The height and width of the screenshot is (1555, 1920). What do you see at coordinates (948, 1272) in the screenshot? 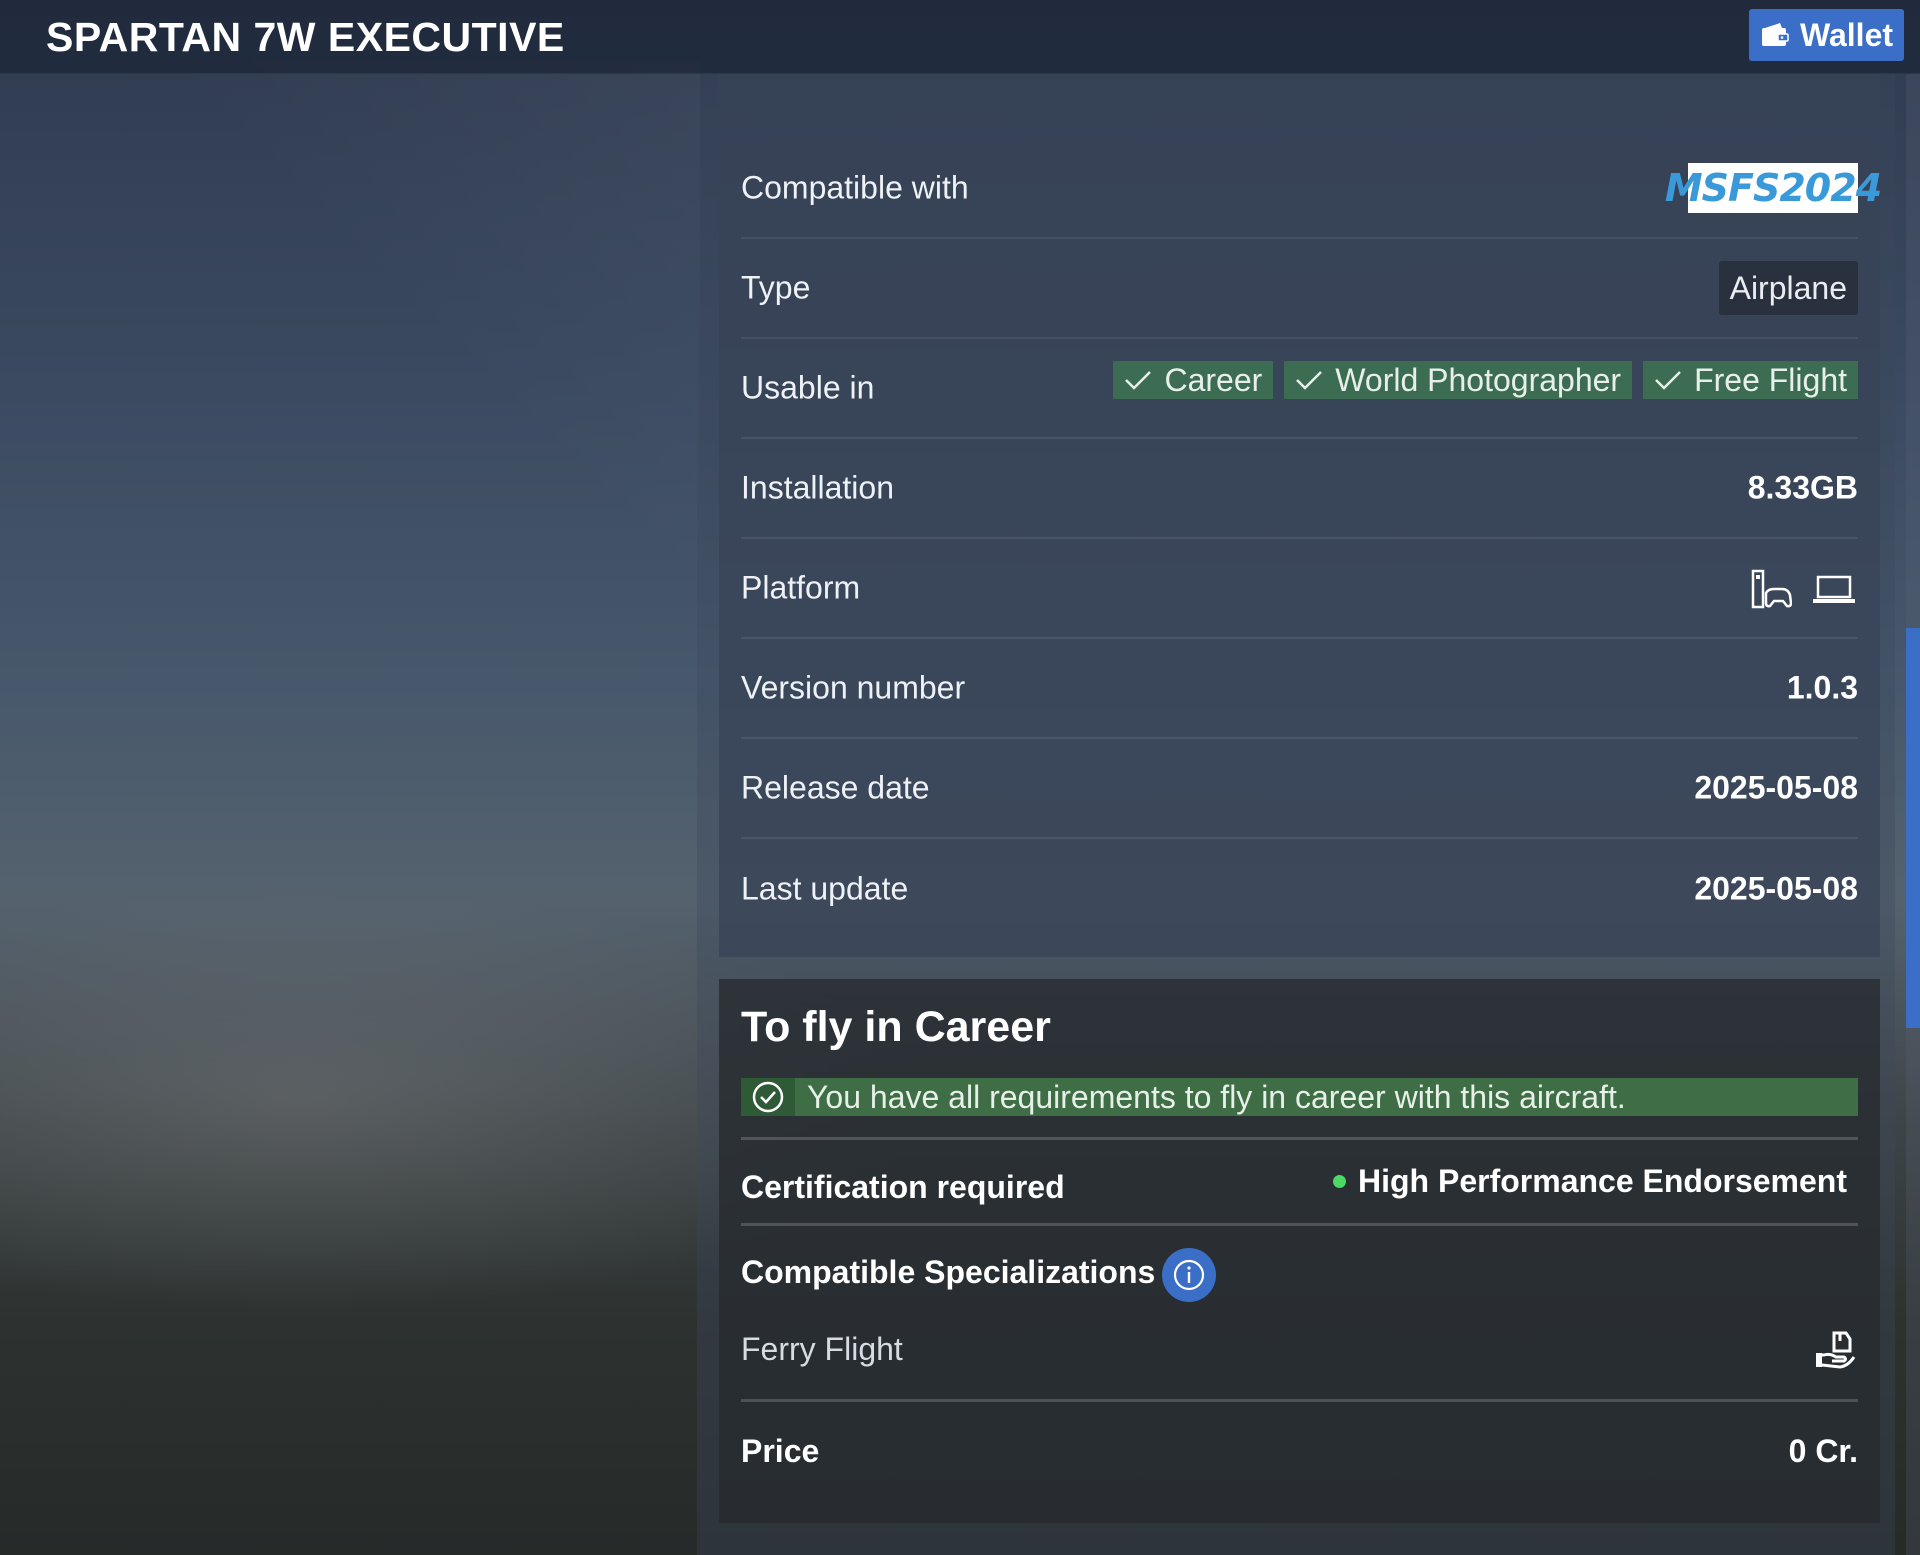
I see `specializations-label: Compatible Specializations` at bounding box center [948, 1272].